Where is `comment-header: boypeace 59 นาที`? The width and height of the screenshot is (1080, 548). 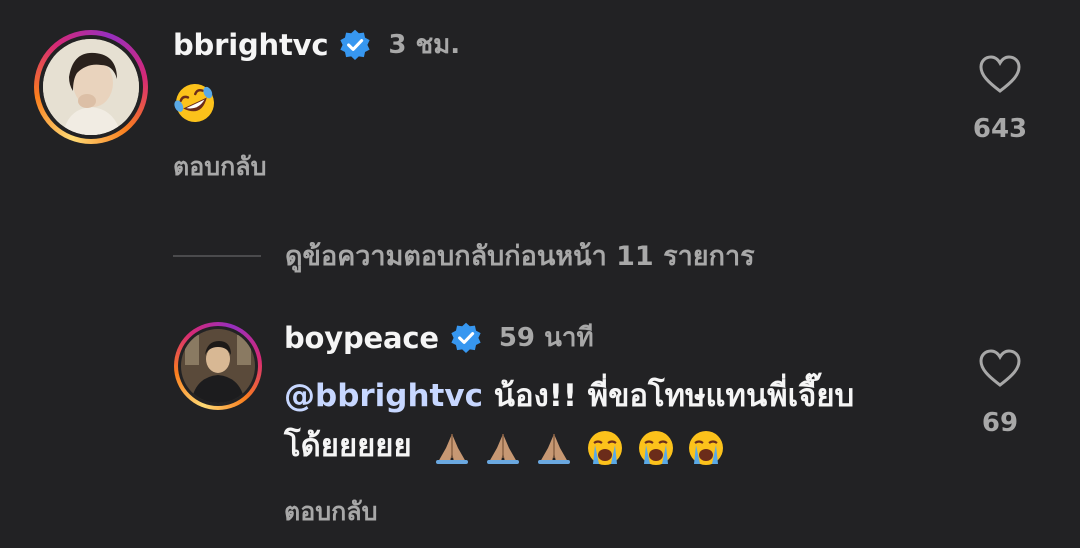
comment-header: boypeace 59 นาที is located at coordinates (439, 337).